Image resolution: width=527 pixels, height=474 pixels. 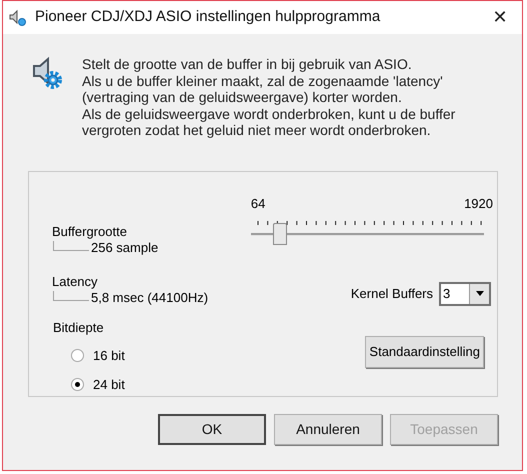 What do you see at coordinates (424, 352) in the screenshot?
I see `default-settings-button: Standaardinstelling` at bounding box center [424, 352].